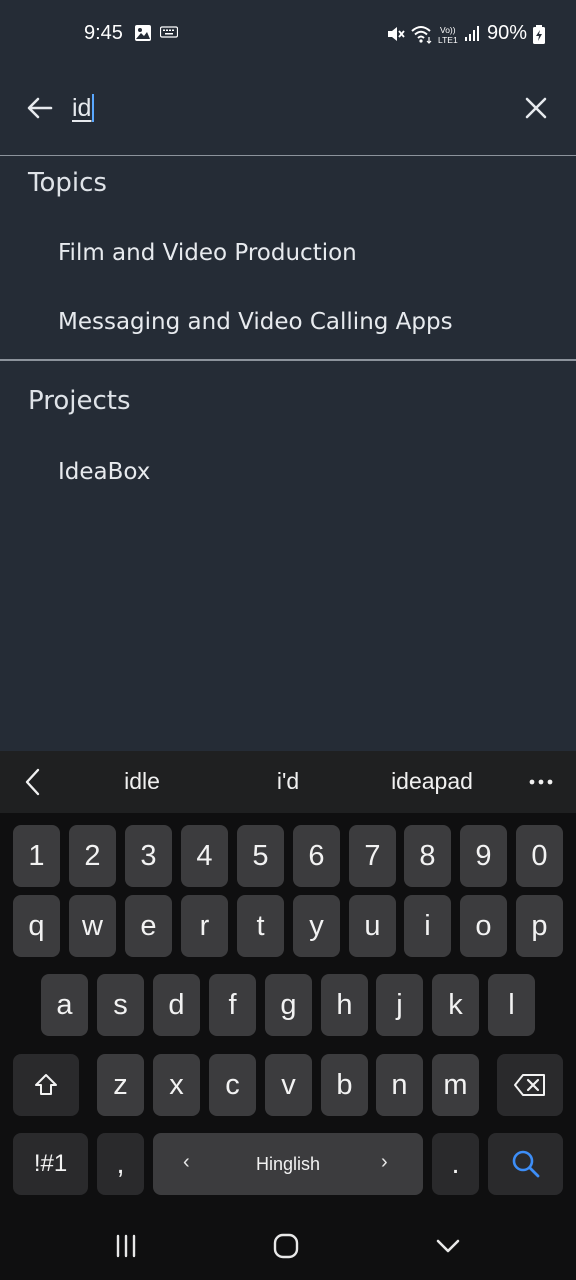 Image resolution: width=576 pixels, height=1280 pixels. What do you see at coordinates (483, 926) in the screenshot?
I see `key-o: o` at bounding box center [483, 926].